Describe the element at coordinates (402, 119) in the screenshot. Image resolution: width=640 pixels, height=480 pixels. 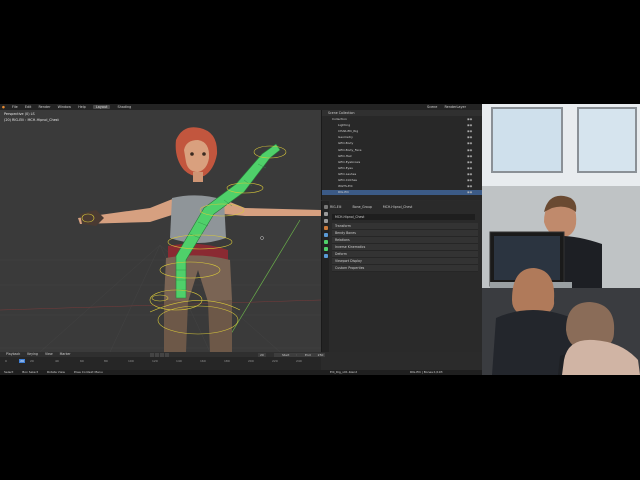
I see `outliner-row: Collection ◉◉` at that location.